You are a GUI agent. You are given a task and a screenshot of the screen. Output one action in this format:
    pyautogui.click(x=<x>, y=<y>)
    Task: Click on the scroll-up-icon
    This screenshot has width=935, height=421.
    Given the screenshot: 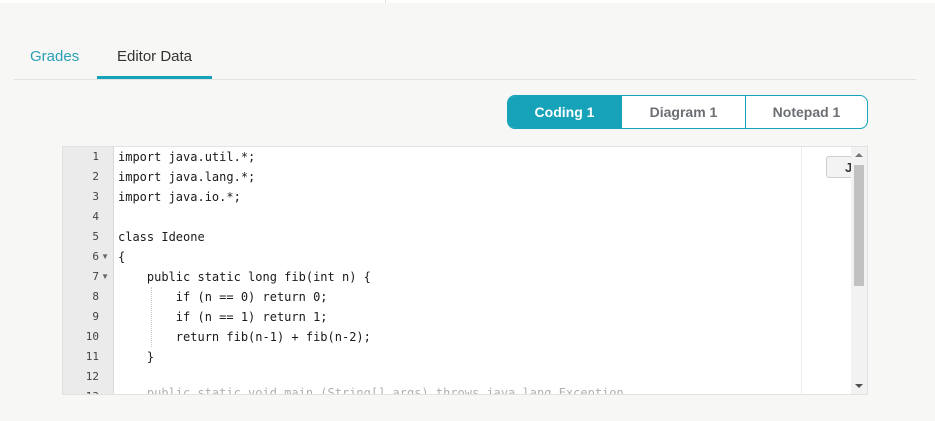 What is the action you would take?
    pyautogui.click(x=859, y=155)
    